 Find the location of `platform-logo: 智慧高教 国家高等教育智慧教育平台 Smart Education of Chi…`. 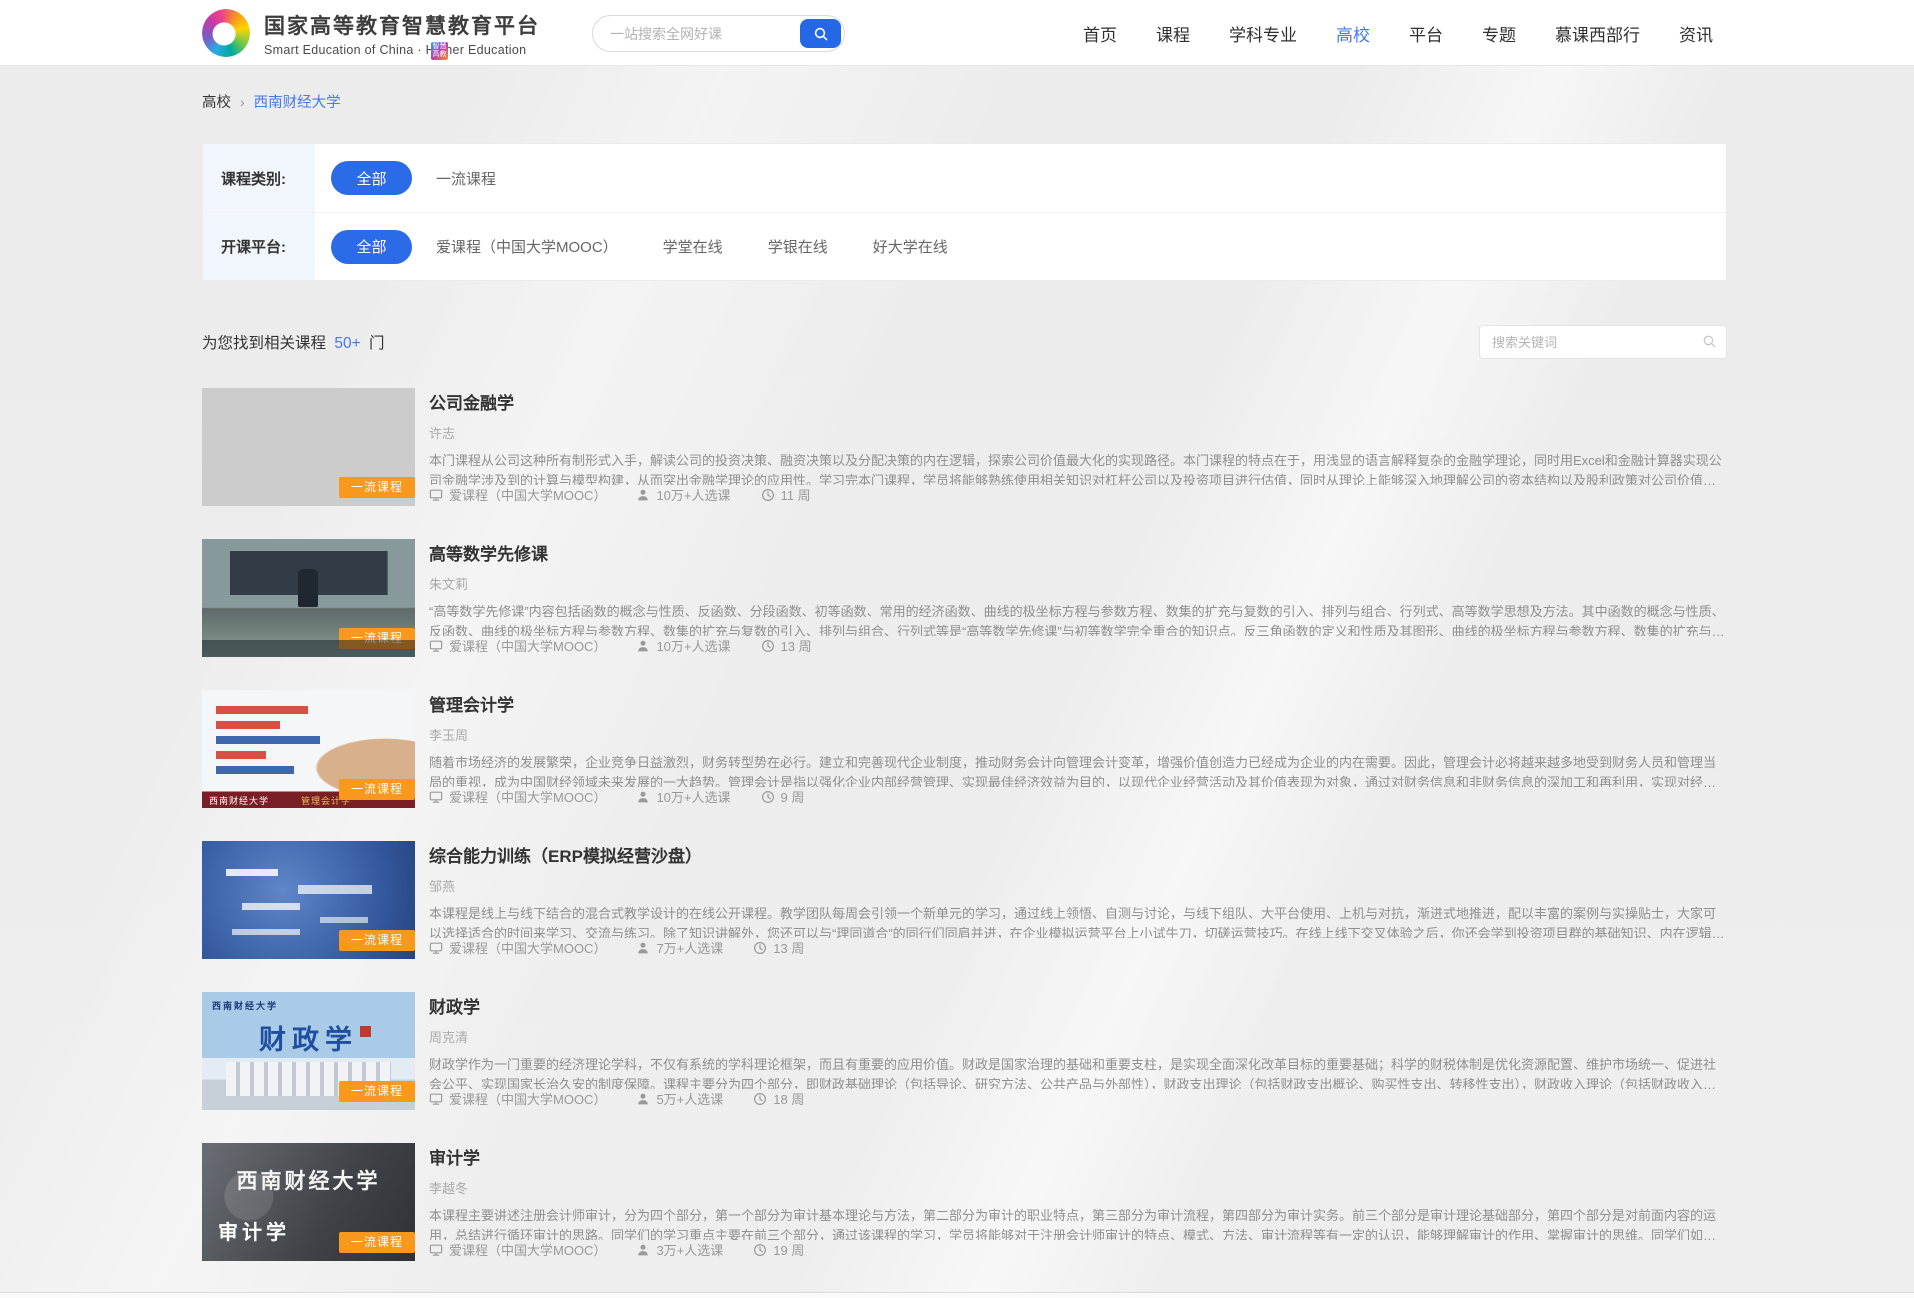

platform-logo: 智慧高教 国家高等教育智慧教育平台 Smart Education of Chi… is located at coordinates (371, 34).